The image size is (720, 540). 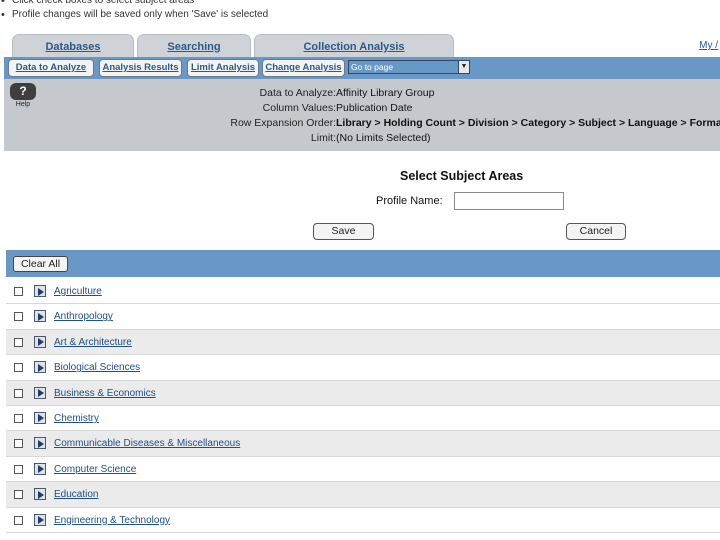 What do you see at coordinates (363, 342) in the screenshot?
I see `list-item: Art & Architecture` at bounding box center [363, 342].